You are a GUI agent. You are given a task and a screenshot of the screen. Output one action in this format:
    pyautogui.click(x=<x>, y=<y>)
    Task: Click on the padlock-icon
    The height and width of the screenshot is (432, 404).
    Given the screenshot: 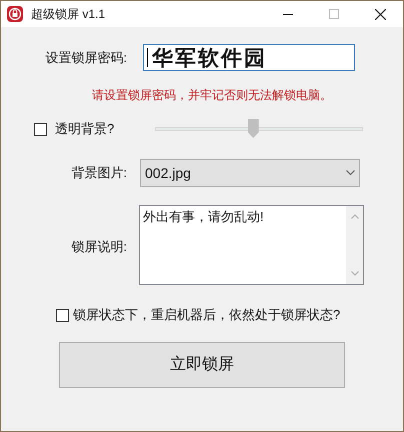 What is the action you would take?
    pyautogui.click(x=15, y=14)
    